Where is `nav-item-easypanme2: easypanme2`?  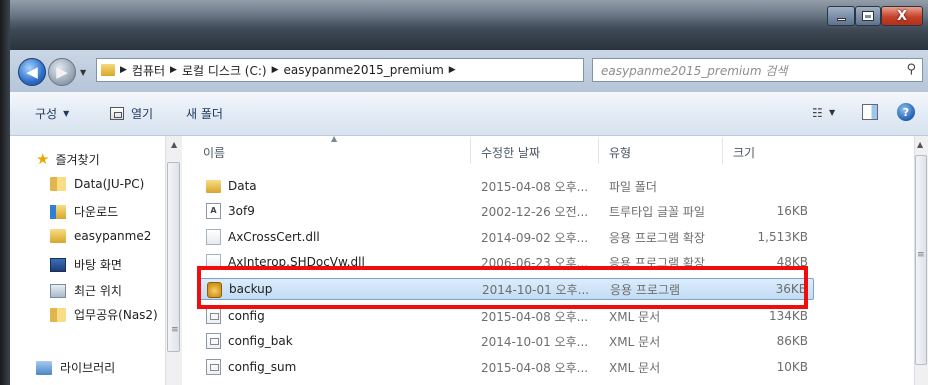 nav-item-easypanme2: easypanme2 is located at coordinates (100, 236).